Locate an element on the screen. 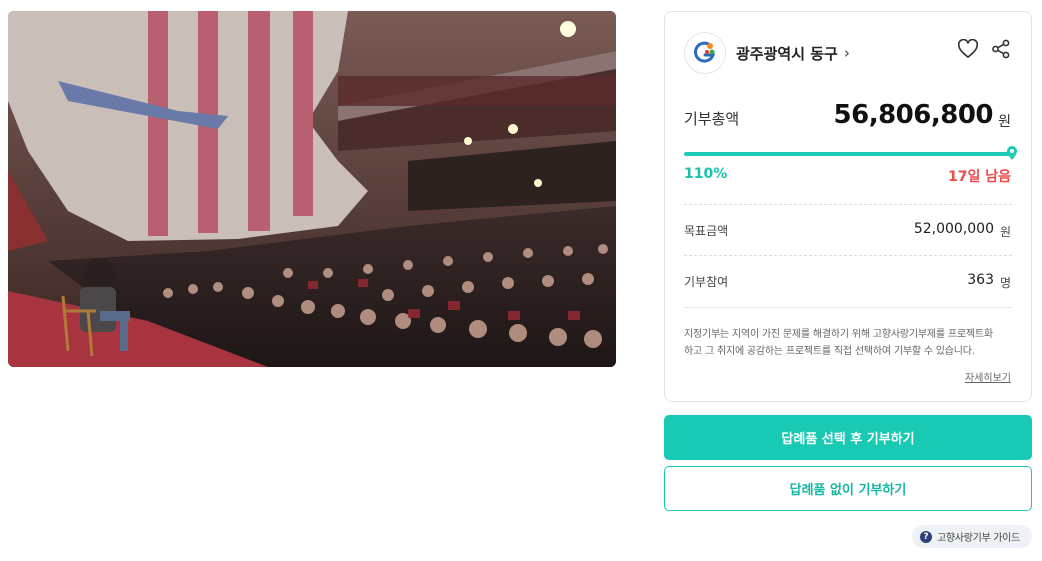  participants-label: 기부참여 is located at coordinates (706, 282).